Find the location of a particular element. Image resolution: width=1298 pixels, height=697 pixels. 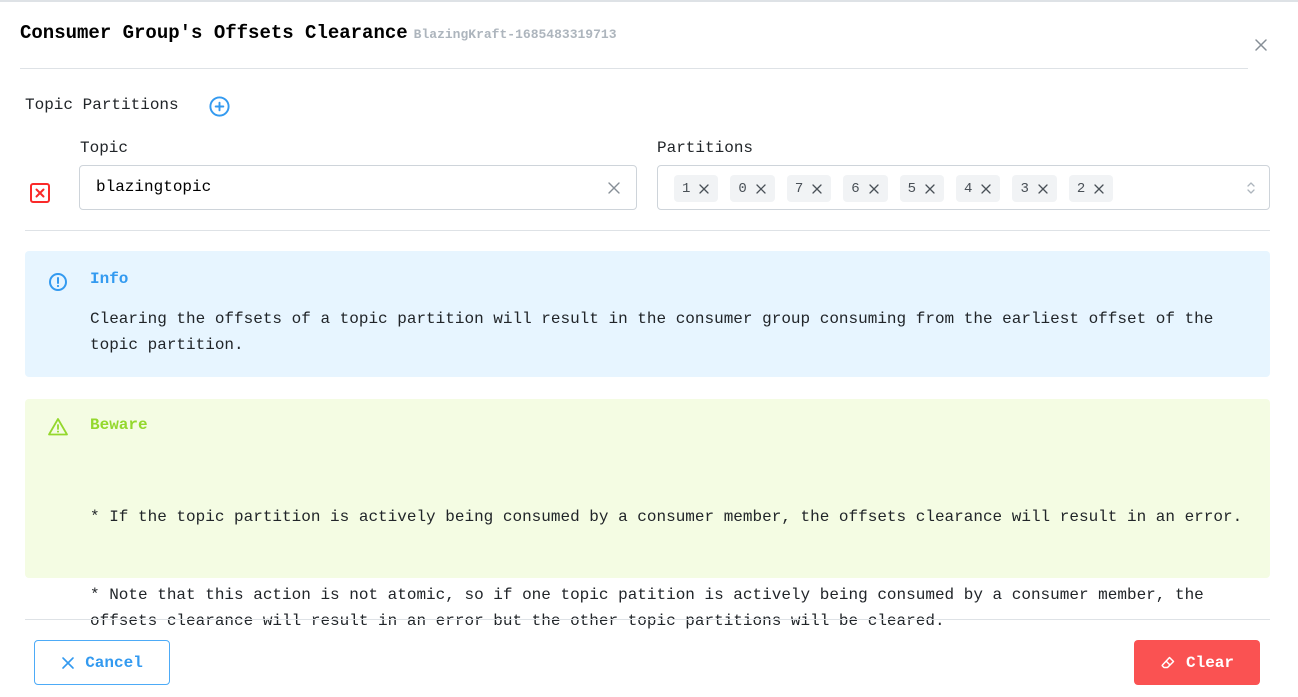

info-alert-title: Info is located at coordinates (109, 279).